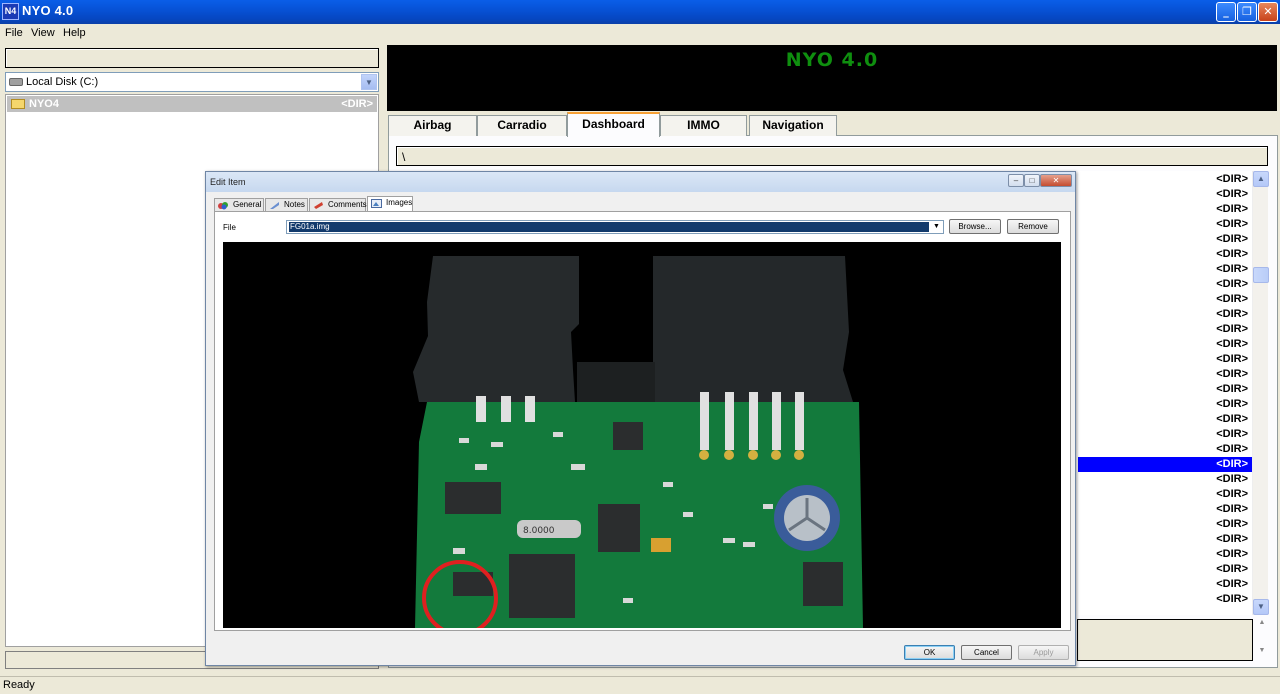  I want to click on images-icon, so click(376, 203).